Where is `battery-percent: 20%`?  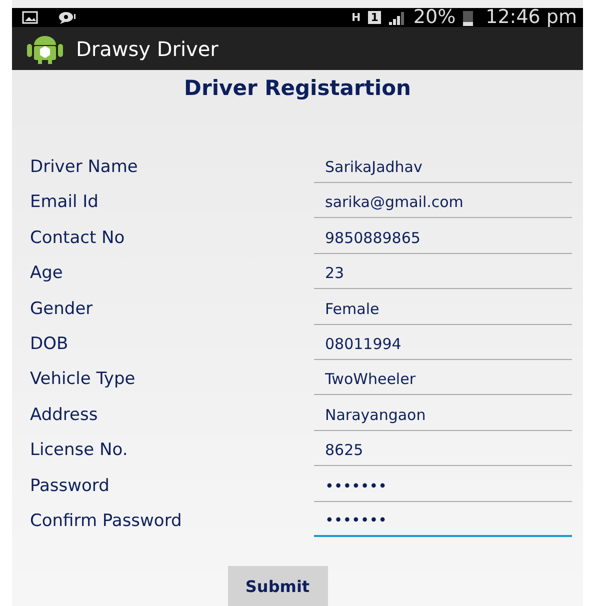
battery-percent: 20% is located at coordinates (434, 18).